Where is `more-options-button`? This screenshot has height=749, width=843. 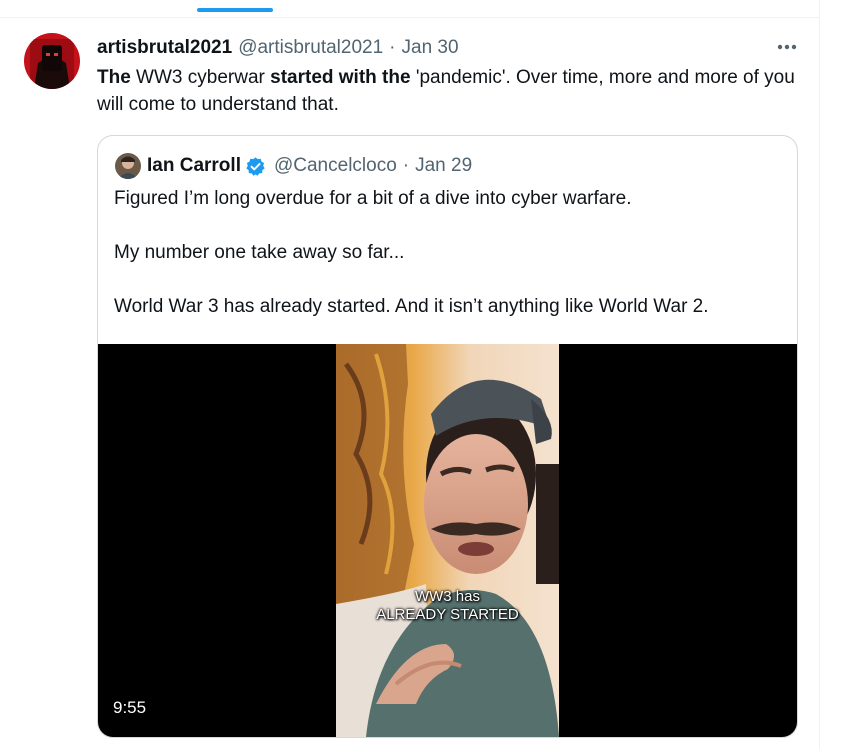 more-options-button is located at coordinates (787, 47).